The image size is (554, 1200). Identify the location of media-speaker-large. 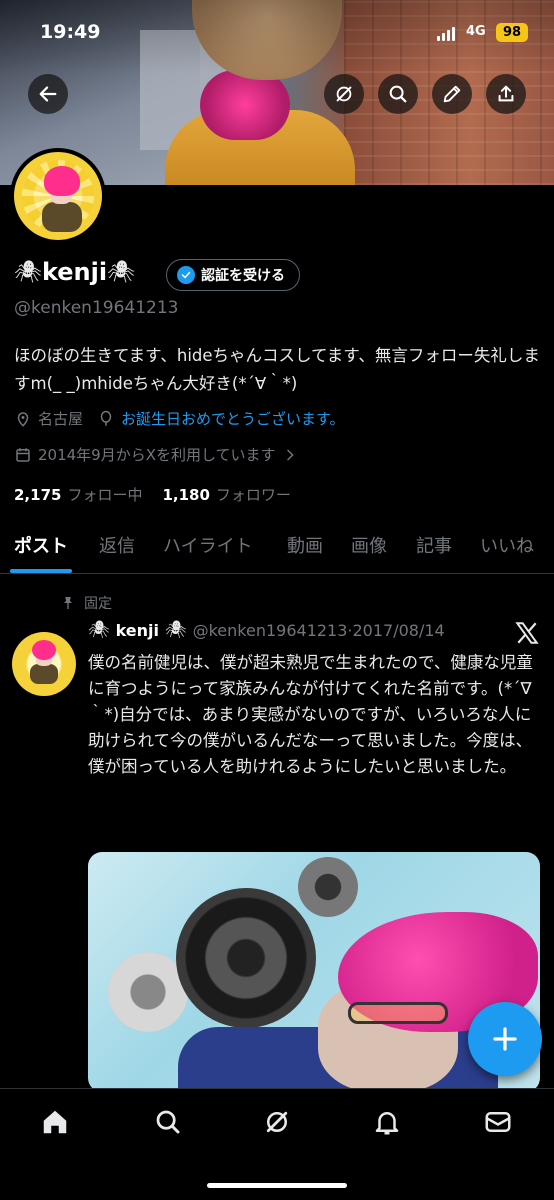
(246, 958).